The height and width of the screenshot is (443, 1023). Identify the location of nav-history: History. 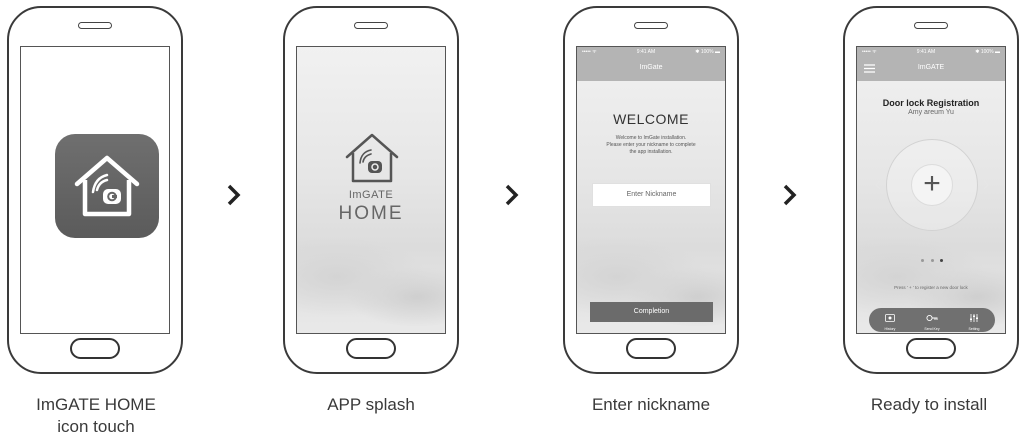
(890, 320).